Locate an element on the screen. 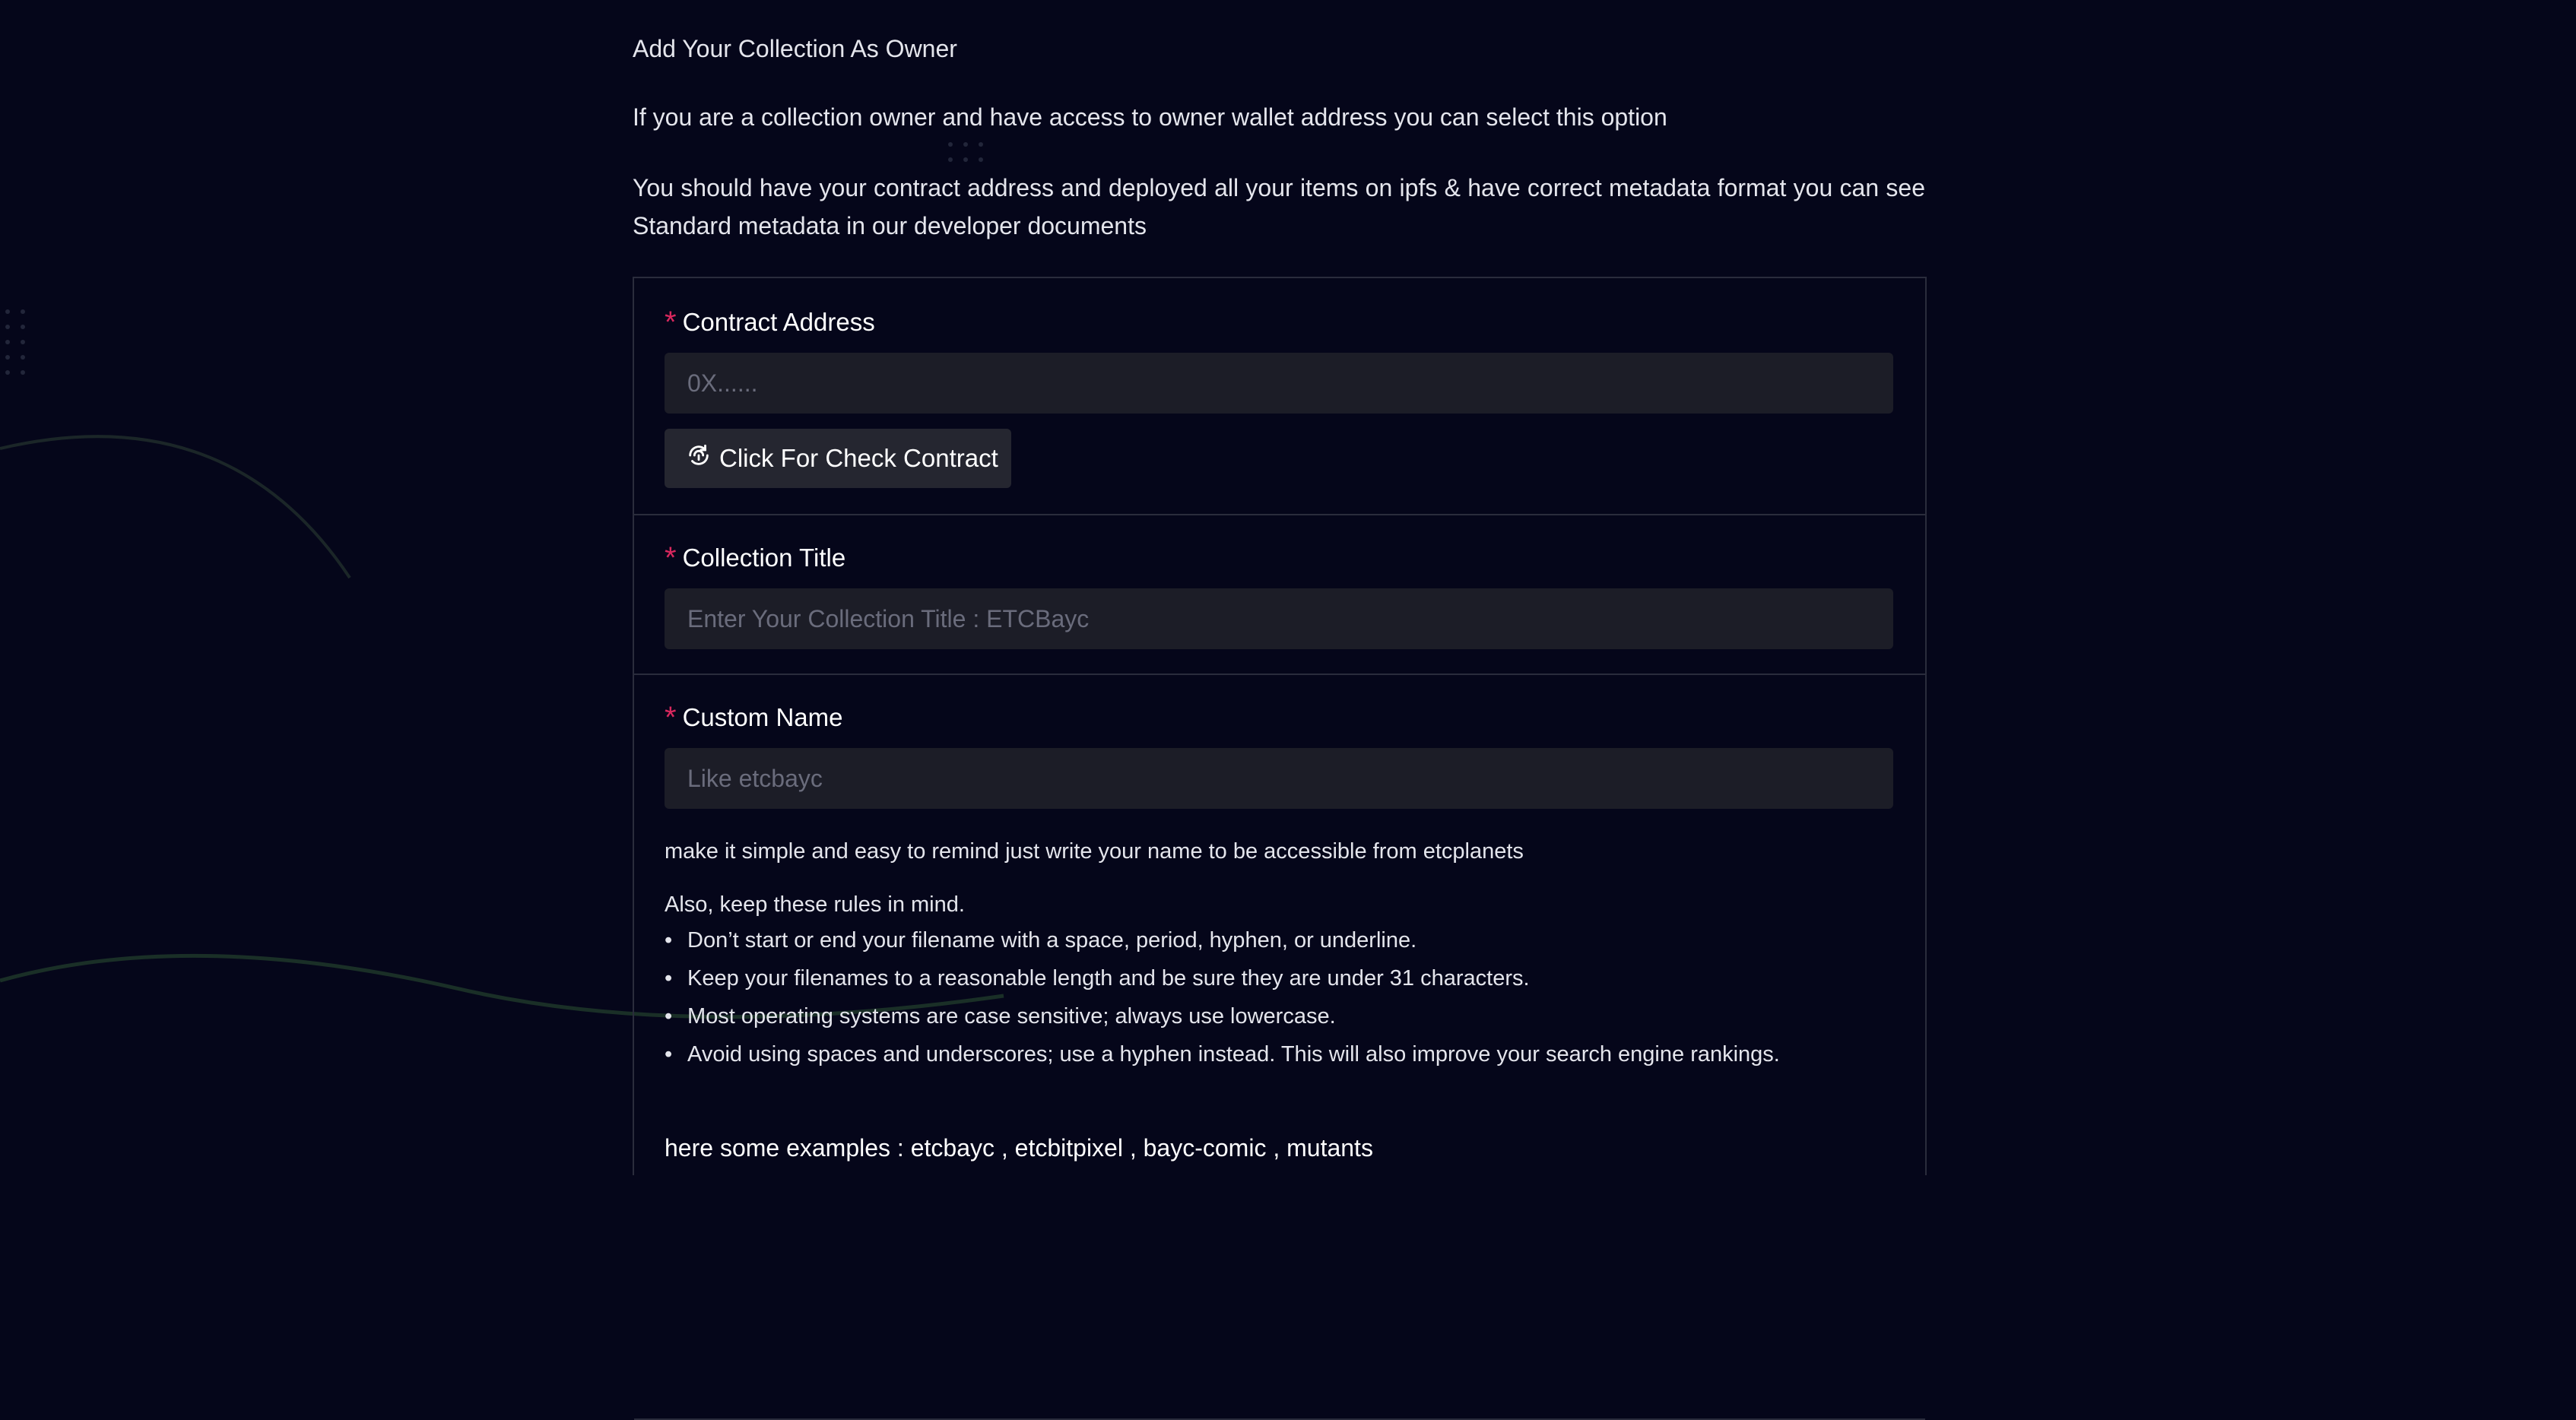  custom-name-label: * Custom Name is located at coordinates (753, 717).